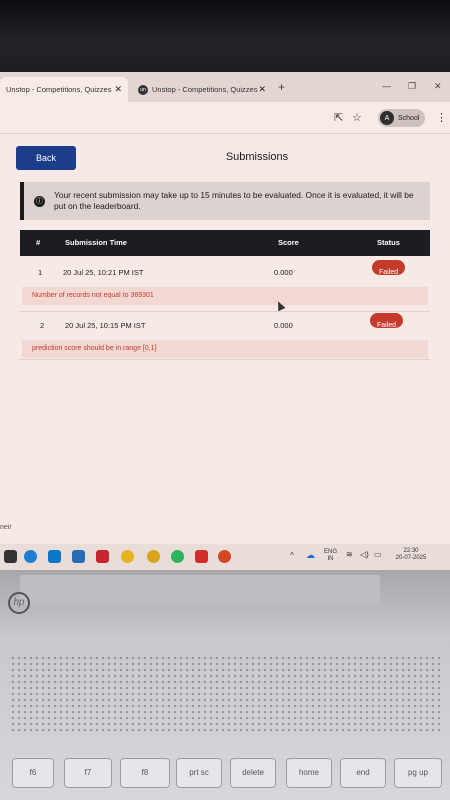 The height and width of the screenshot is (800, 450). I want to click on row-number: 2, so click(42, 325).